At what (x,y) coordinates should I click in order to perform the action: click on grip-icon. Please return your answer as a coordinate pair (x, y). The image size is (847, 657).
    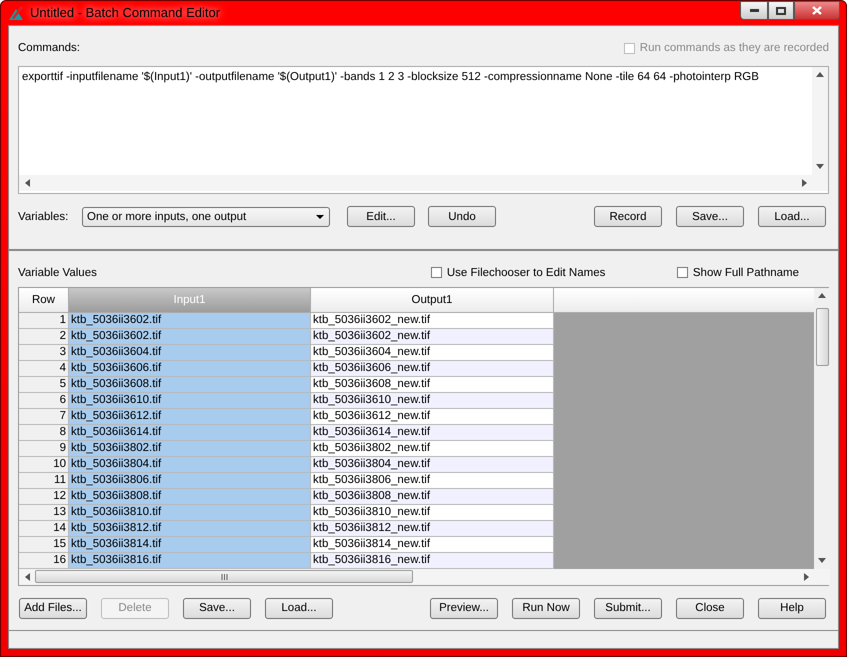
    Looking at the image, I should click on (224, 577).